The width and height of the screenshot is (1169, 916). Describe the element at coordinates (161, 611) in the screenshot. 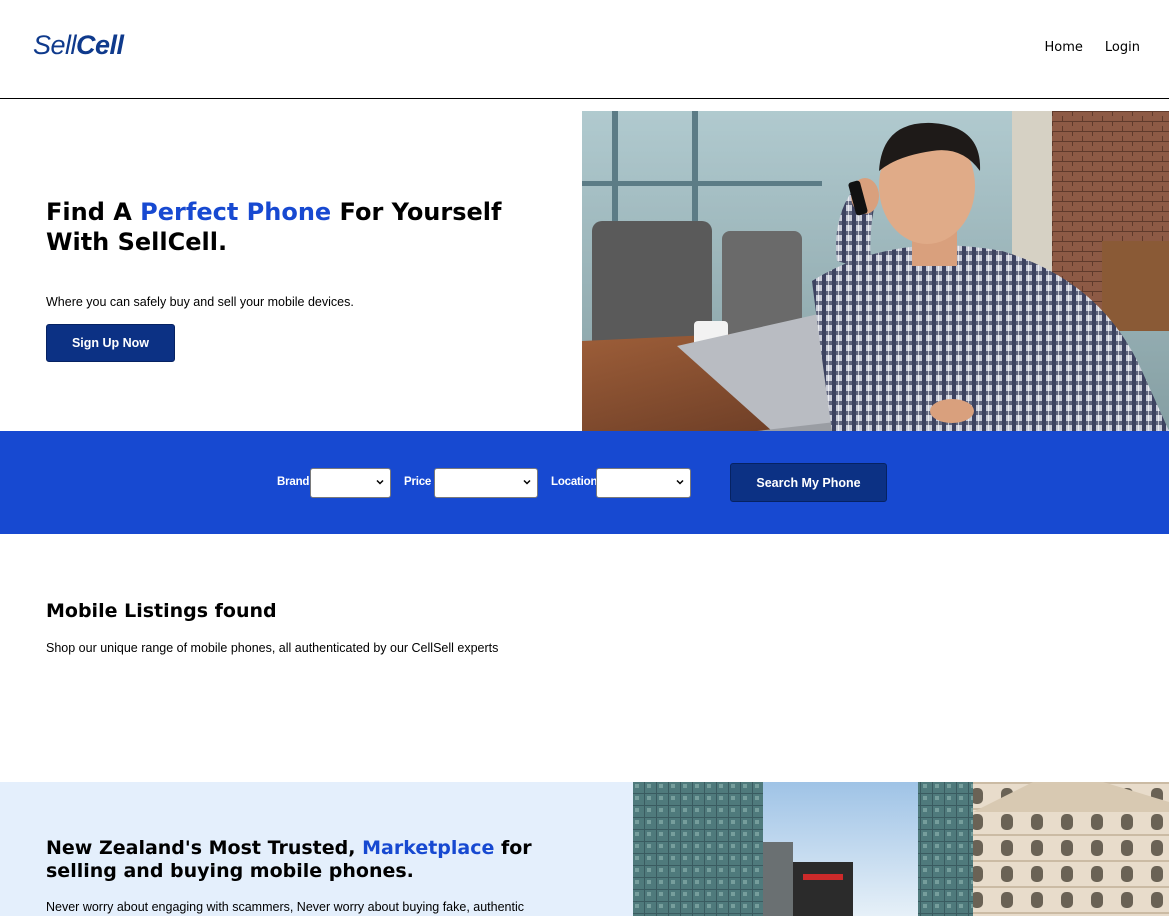

I see `listings-title: Mobile Listings found` at that location.